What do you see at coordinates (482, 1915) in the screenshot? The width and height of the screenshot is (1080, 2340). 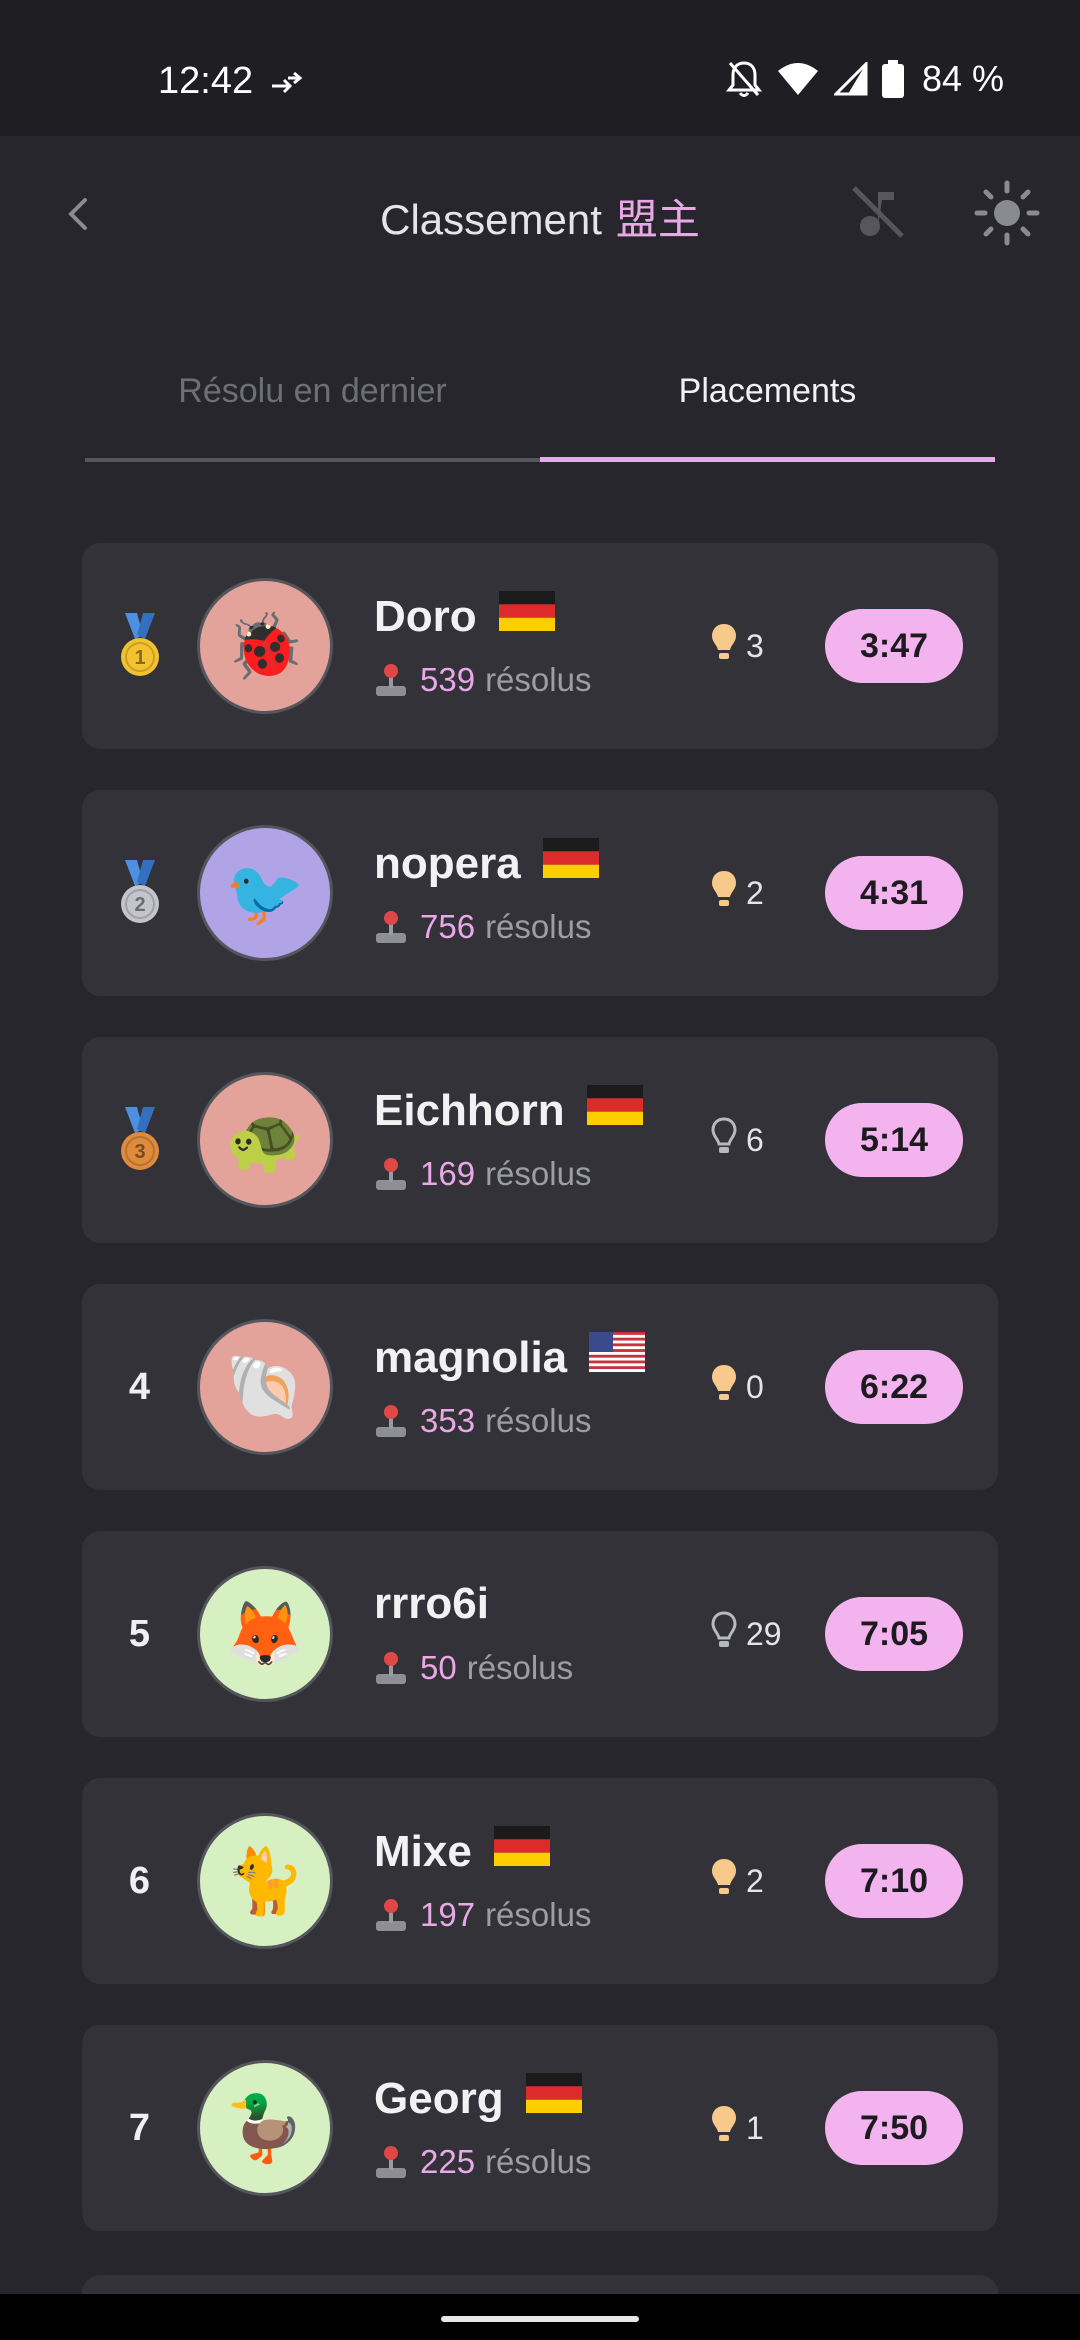 I see `solved-count: 197 résolus` at bounding box center [482, 1915].